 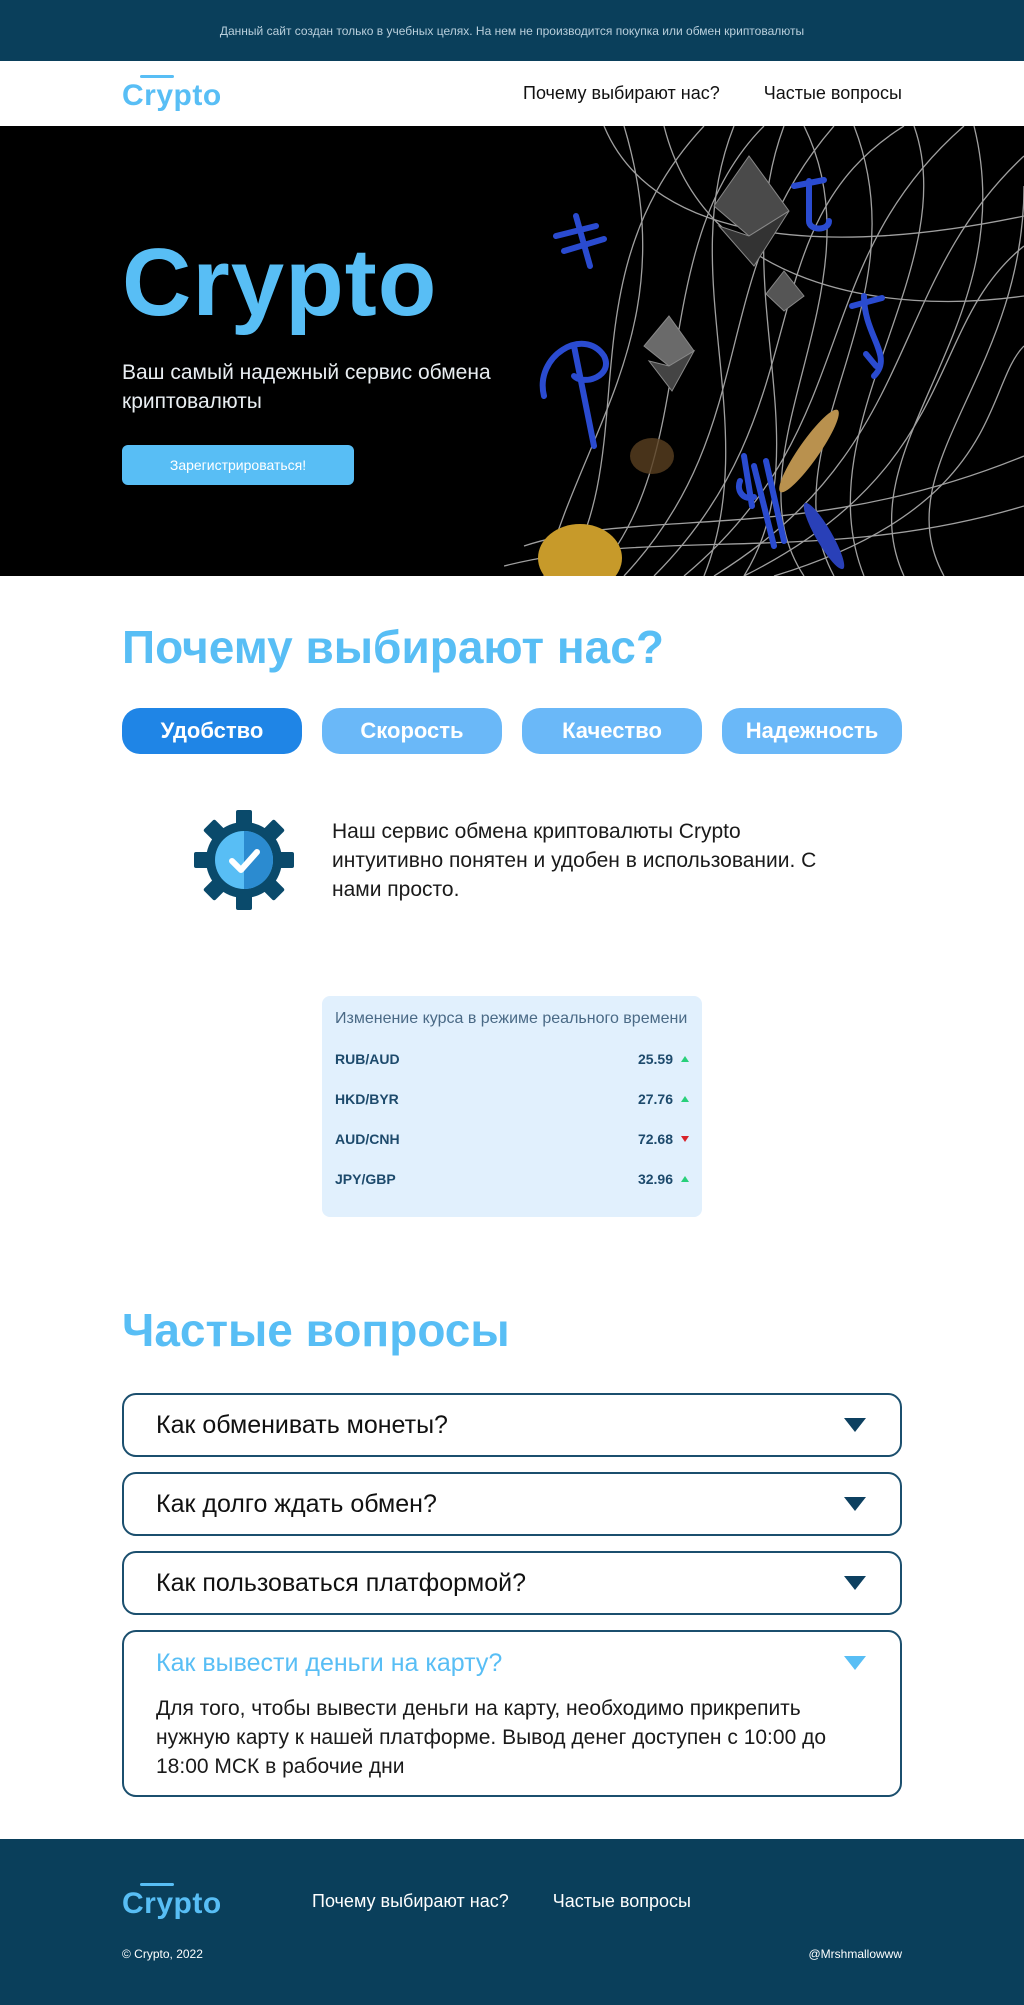 I want to click on faq-item: Как обменивать монеты?, so click(x=512, y=1425).